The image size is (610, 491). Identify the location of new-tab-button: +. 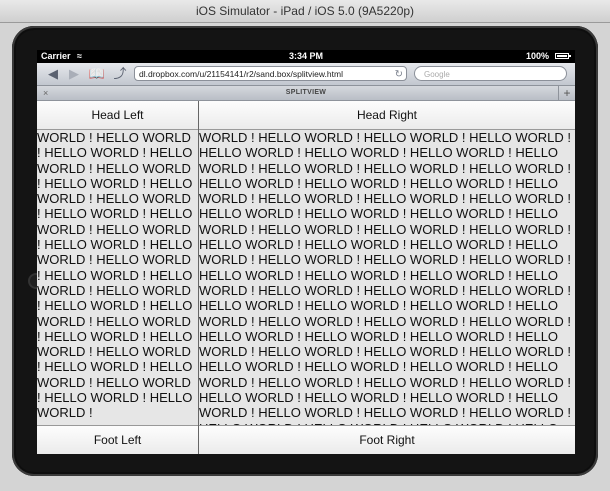
(566, 93).